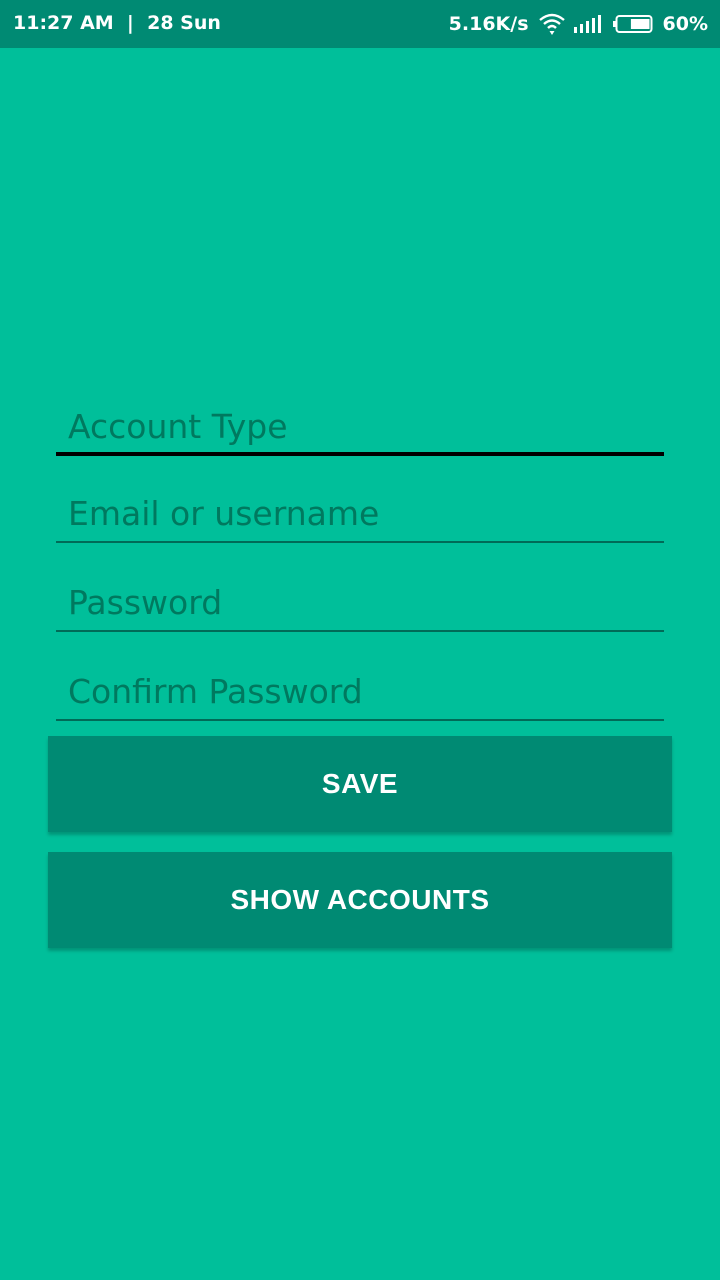 This screenshot has height=1280, width=720. I want to click on account-type-field-container, so click(360, 428).